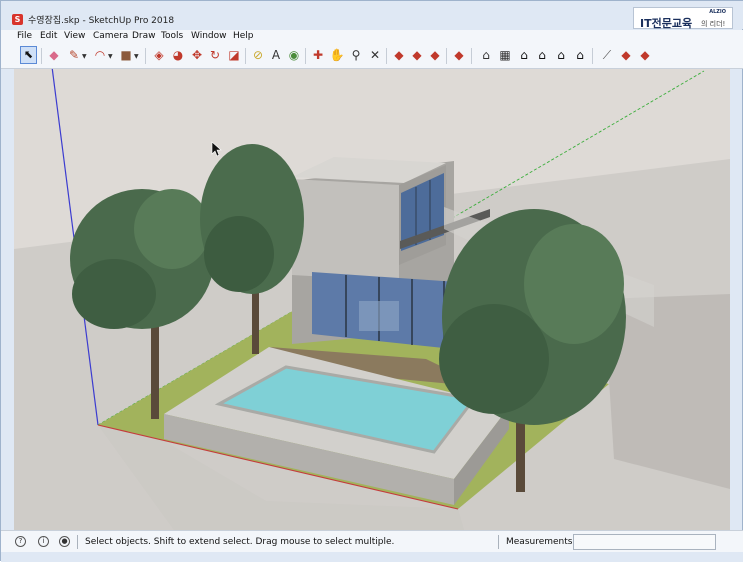 Image resolution: width=743 pixels, height=562 pixels. I want to click on components-button: ◆, so click(626, 55).